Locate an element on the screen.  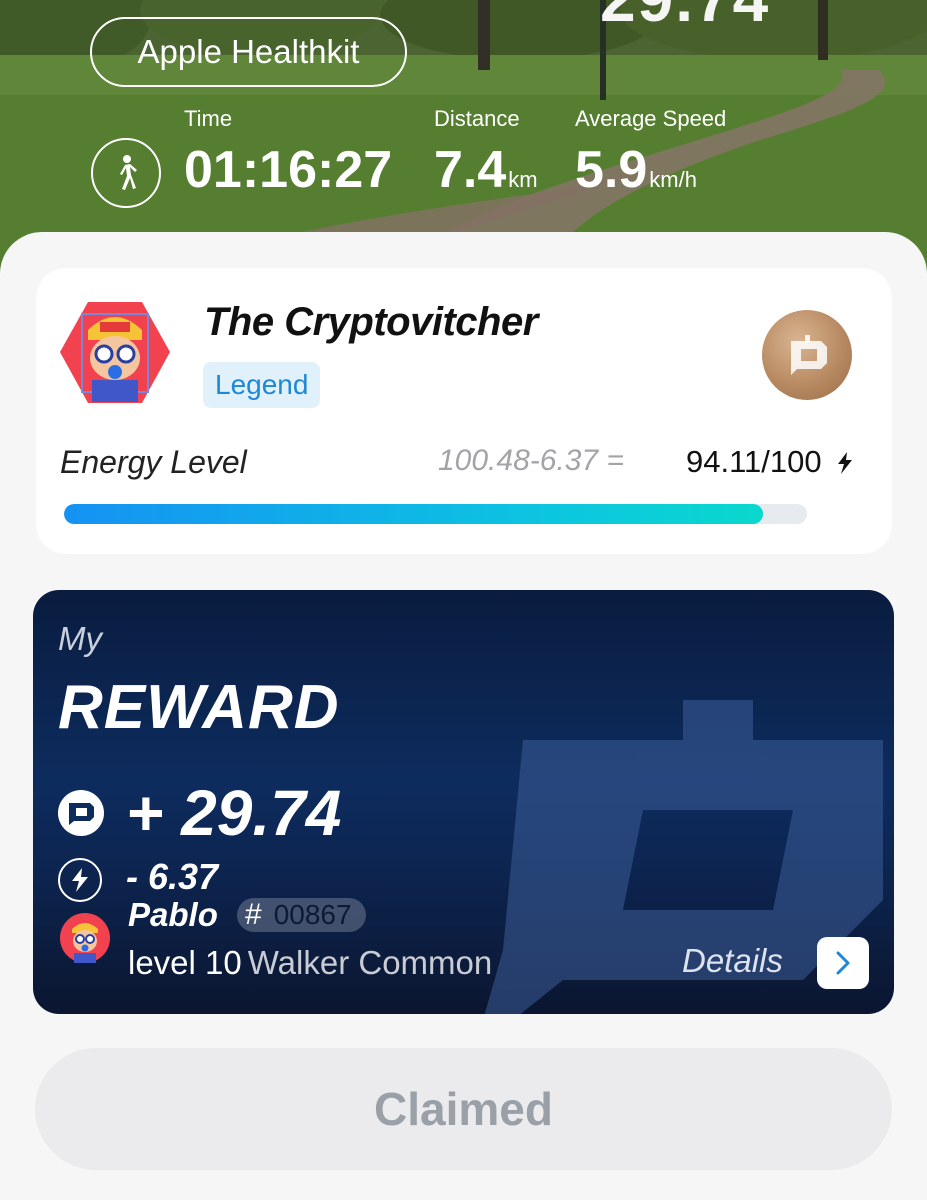
player-name: The Cryptovitcher is located at coordinates (371, 322).